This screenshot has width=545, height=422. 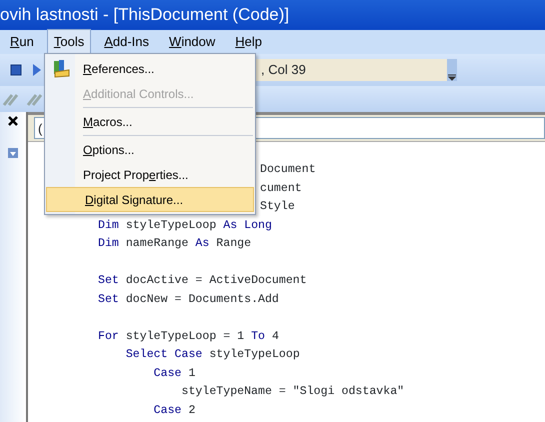 What do you see at coordinates (16, 70) in the screenshot?
I see `stop-icon` at bounding box center [16, 70].